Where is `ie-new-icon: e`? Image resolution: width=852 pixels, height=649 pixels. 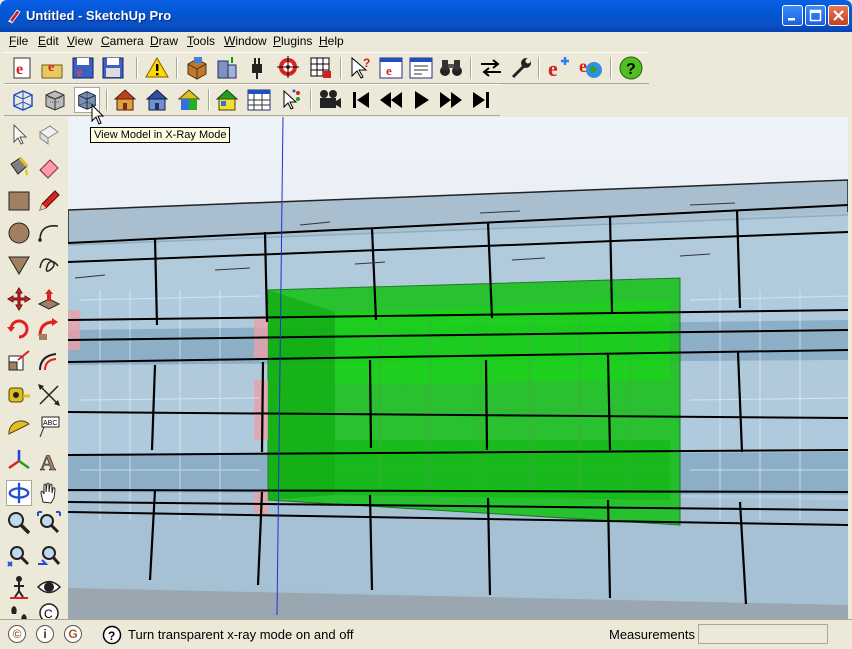
ie-new-icon: e is located at coordinates (23, 68).